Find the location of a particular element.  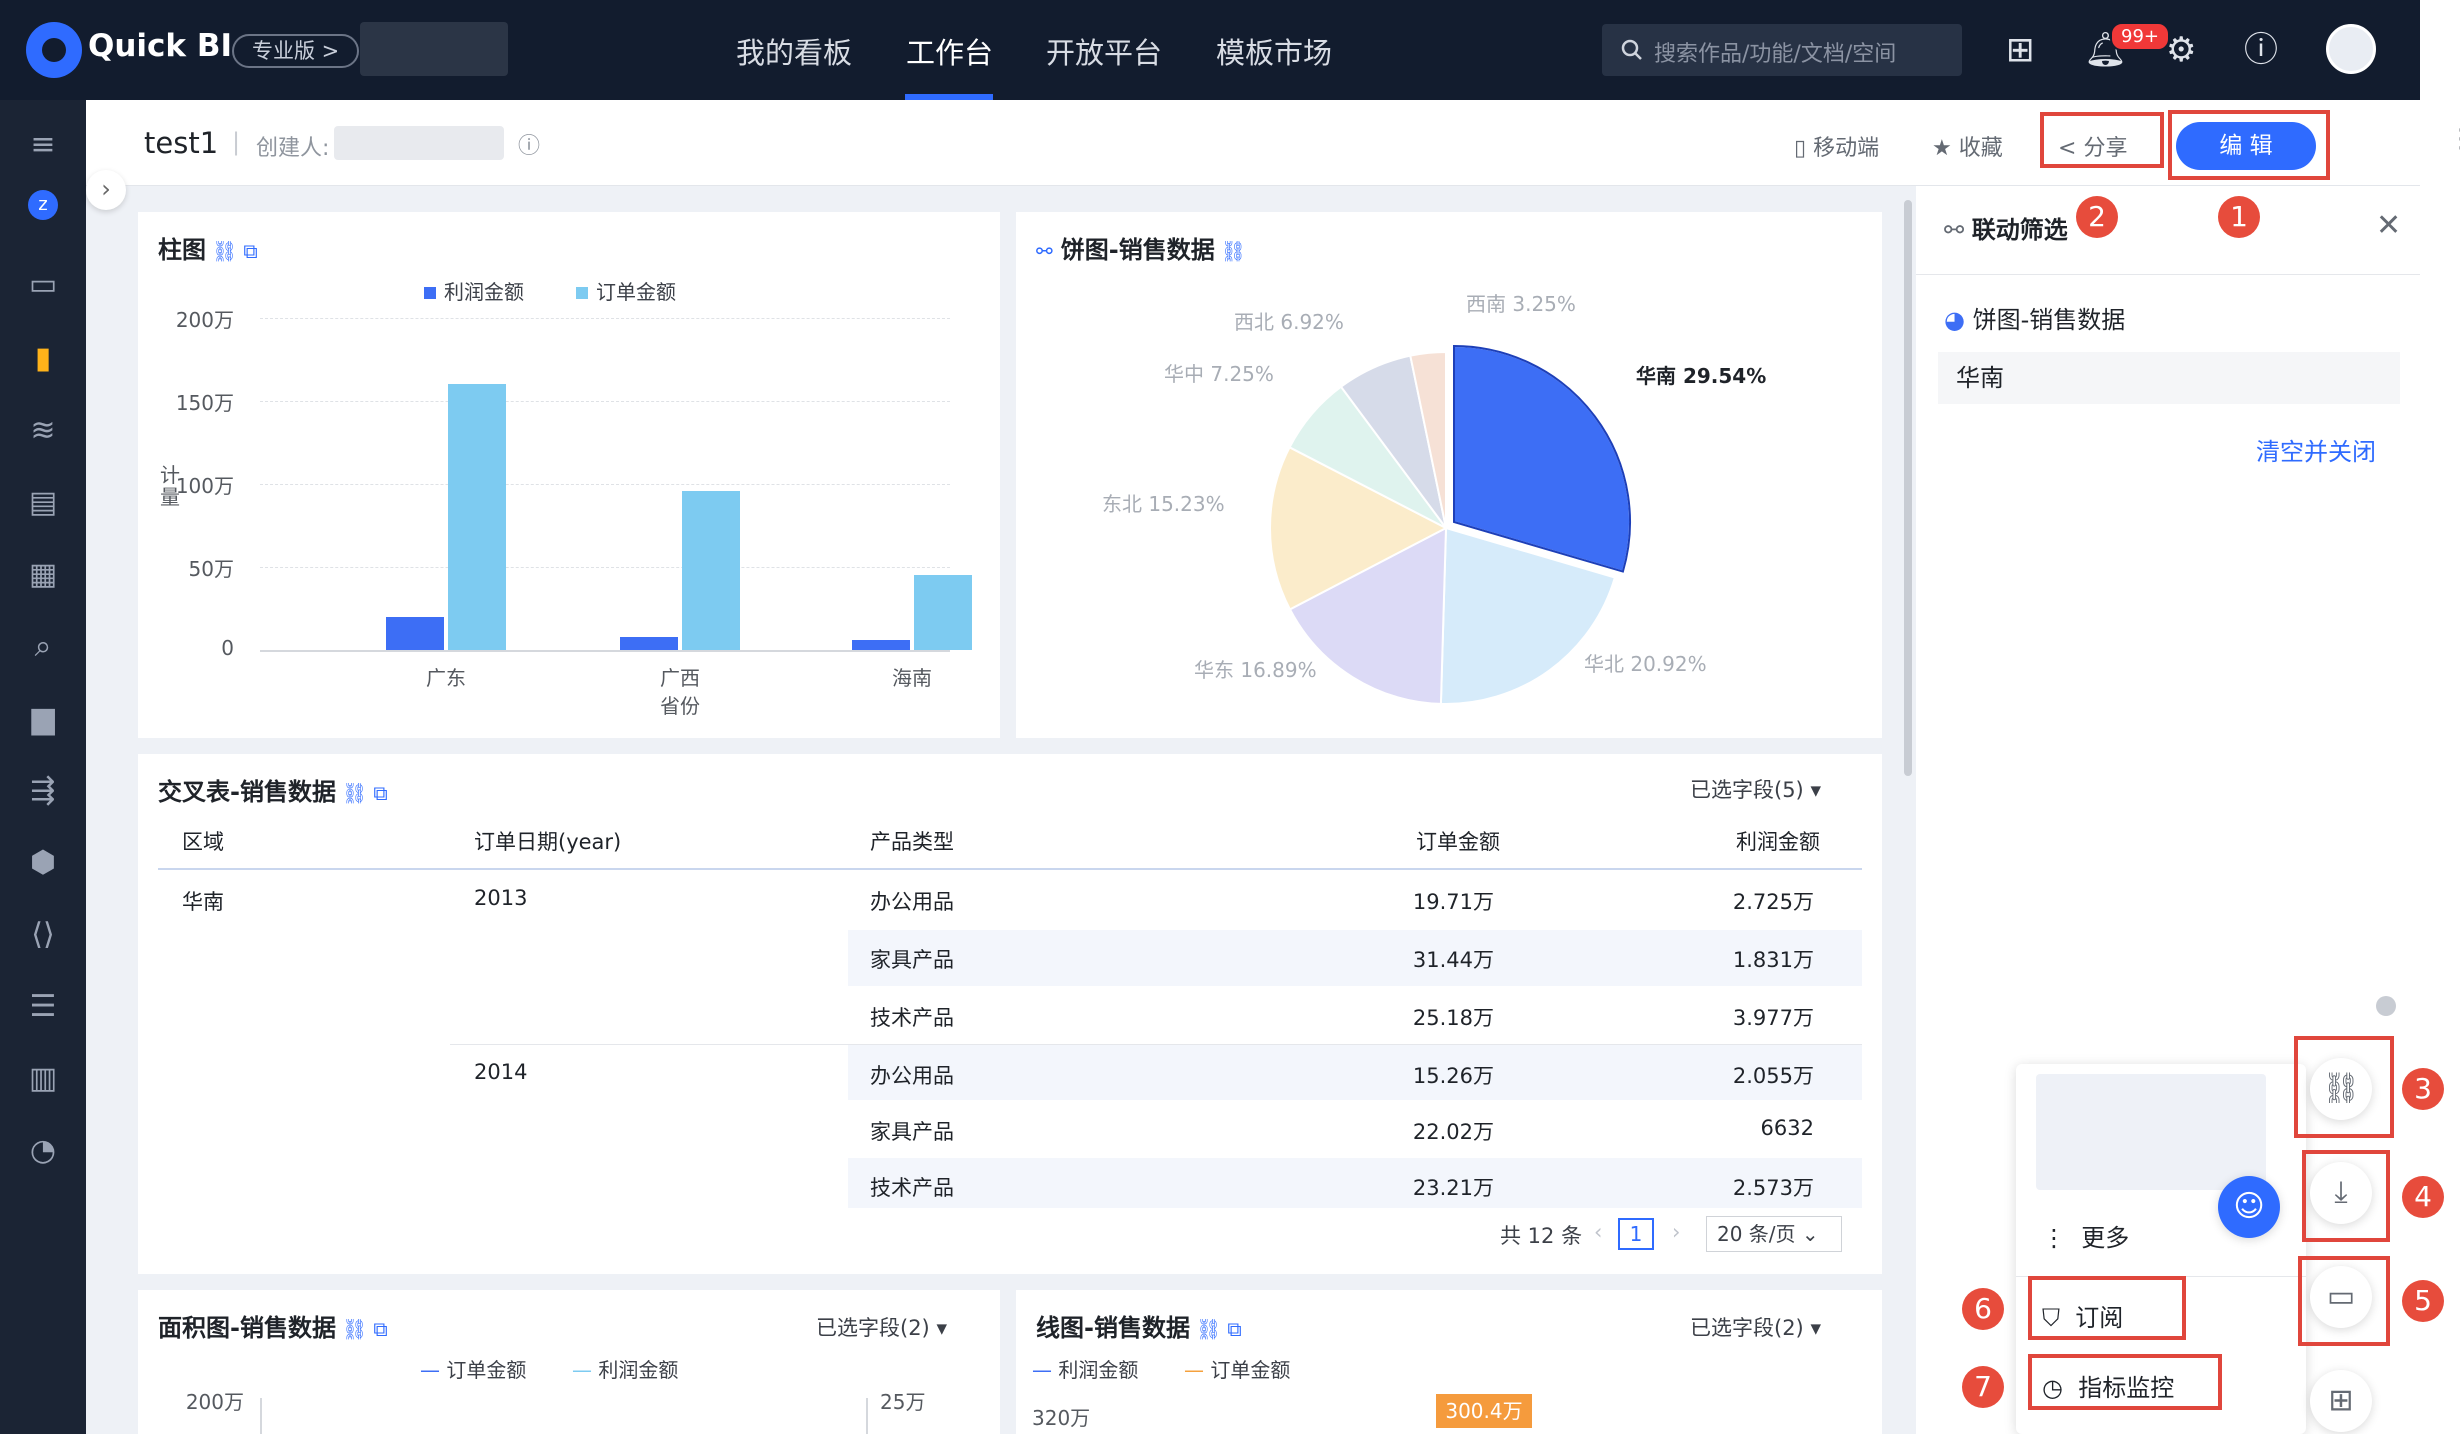

nav-template-market: 模板市场 is located at coordinates (1274, 51).